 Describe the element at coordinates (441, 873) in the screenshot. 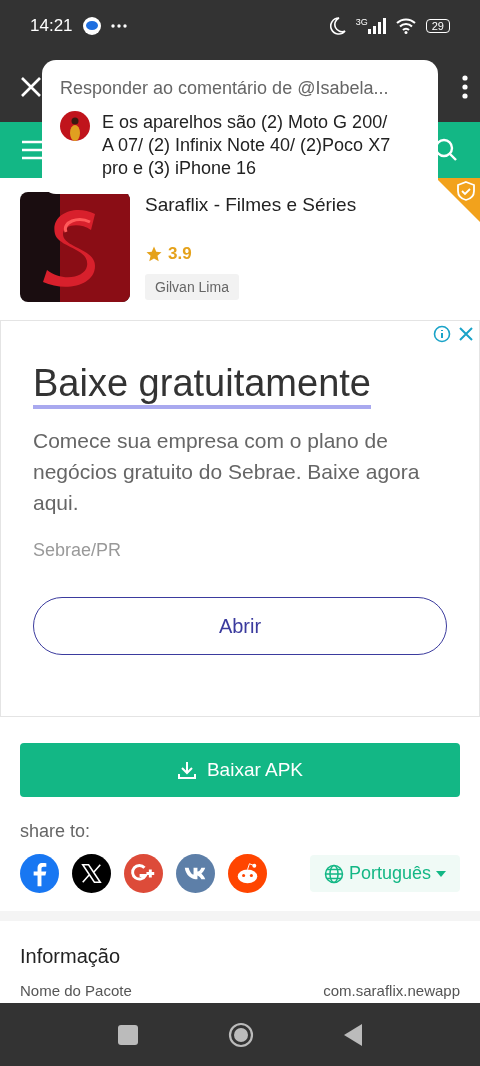

I see `caret-icon` at that location.